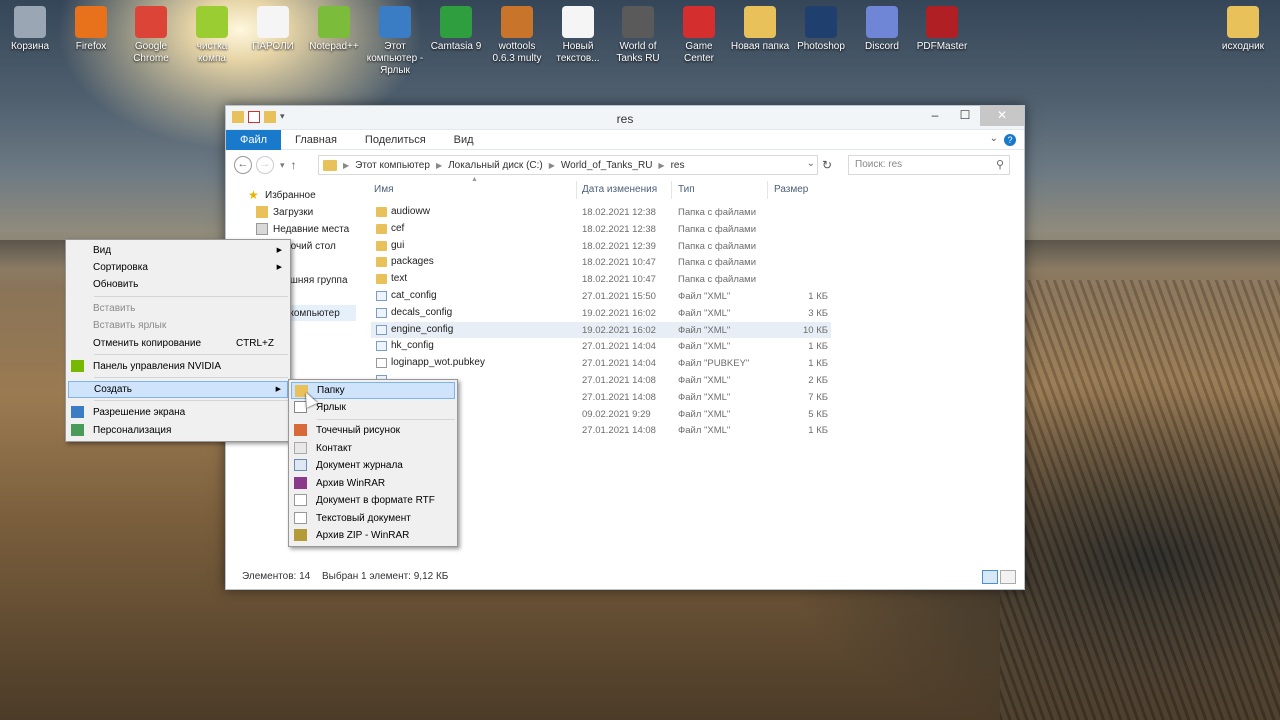  Describe the element at coordinates (178, 412) in the screenshot. I see `menu-screen-resolution: Разрешение экрана` at that location.